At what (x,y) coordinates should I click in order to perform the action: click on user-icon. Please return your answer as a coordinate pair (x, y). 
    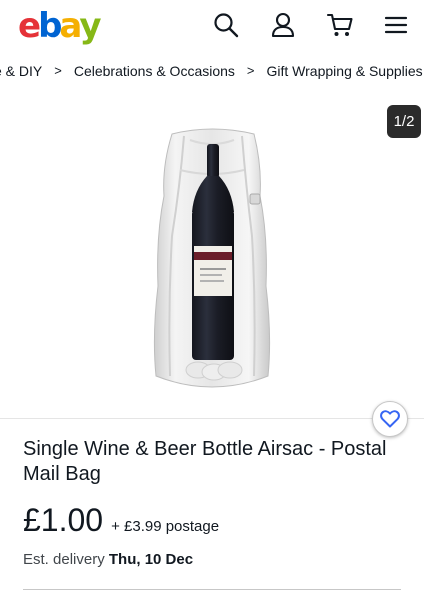
    Looking at the image, I should click on (283, 25).